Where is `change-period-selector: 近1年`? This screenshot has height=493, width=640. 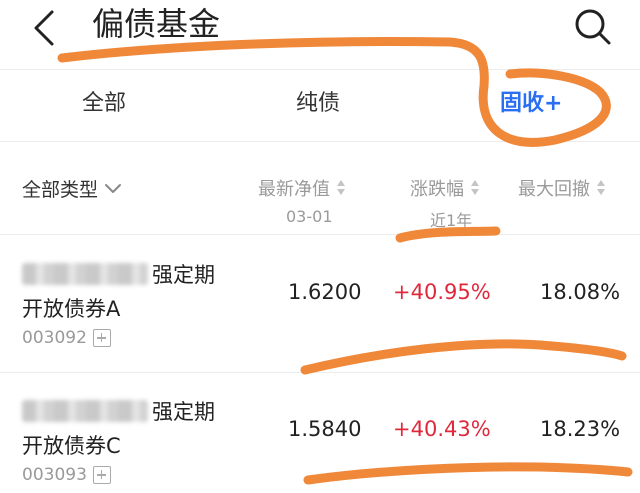
change-period-selector: 近1年 is located at coordinates (451, 219).